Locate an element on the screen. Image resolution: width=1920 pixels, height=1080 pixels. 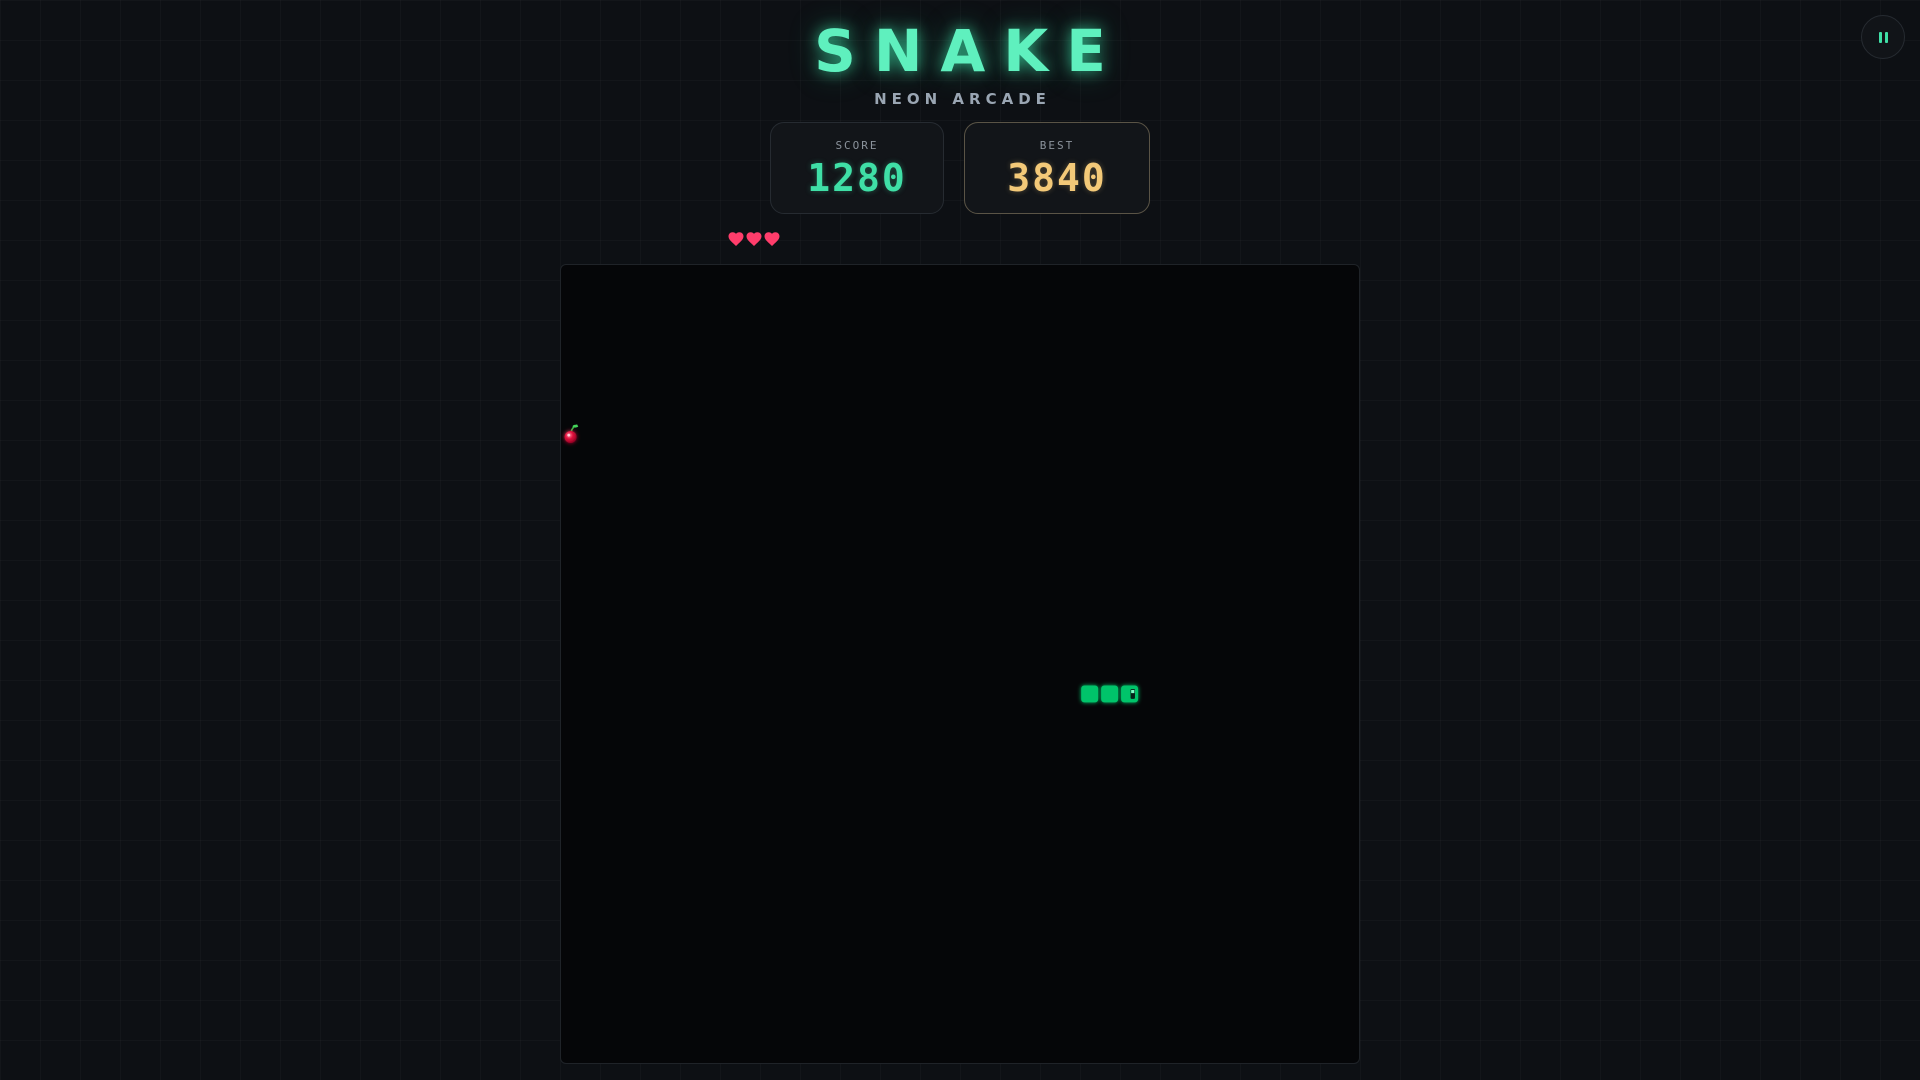
lives-indicator is located at coordinates (754, 239).